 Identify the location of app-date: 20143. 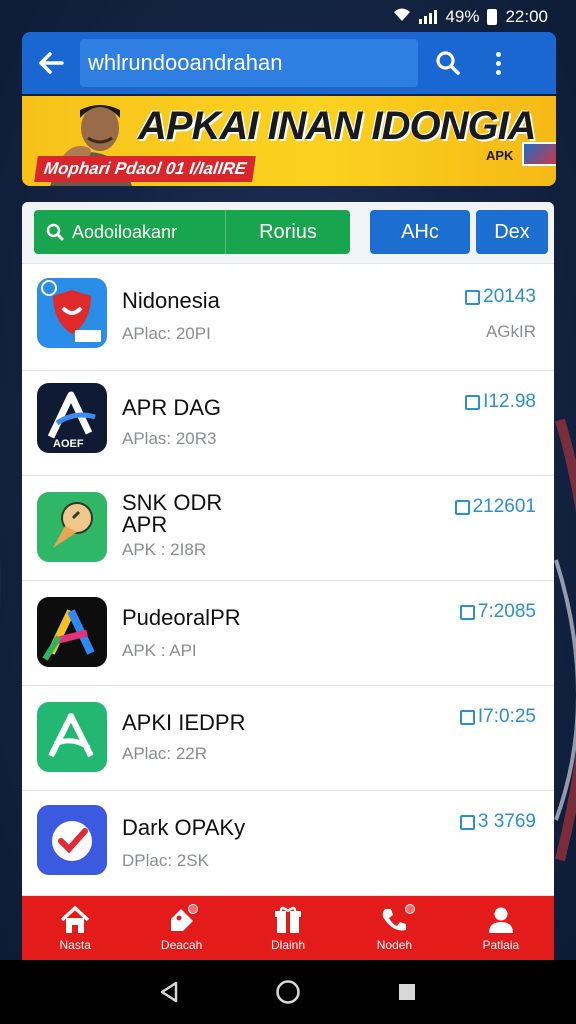
(500, 297).